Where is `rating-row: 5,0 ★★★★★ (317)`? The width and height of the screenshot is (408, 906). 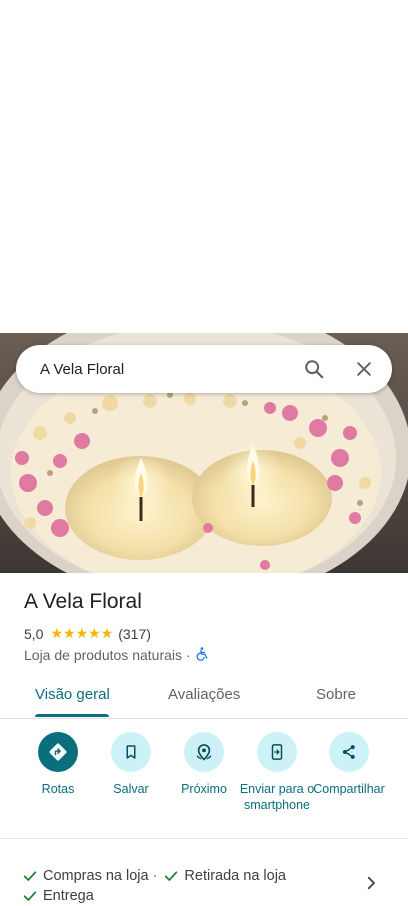
rating-row: 5,0 ★★★★★ (317) is located at coordinates (87, 633).